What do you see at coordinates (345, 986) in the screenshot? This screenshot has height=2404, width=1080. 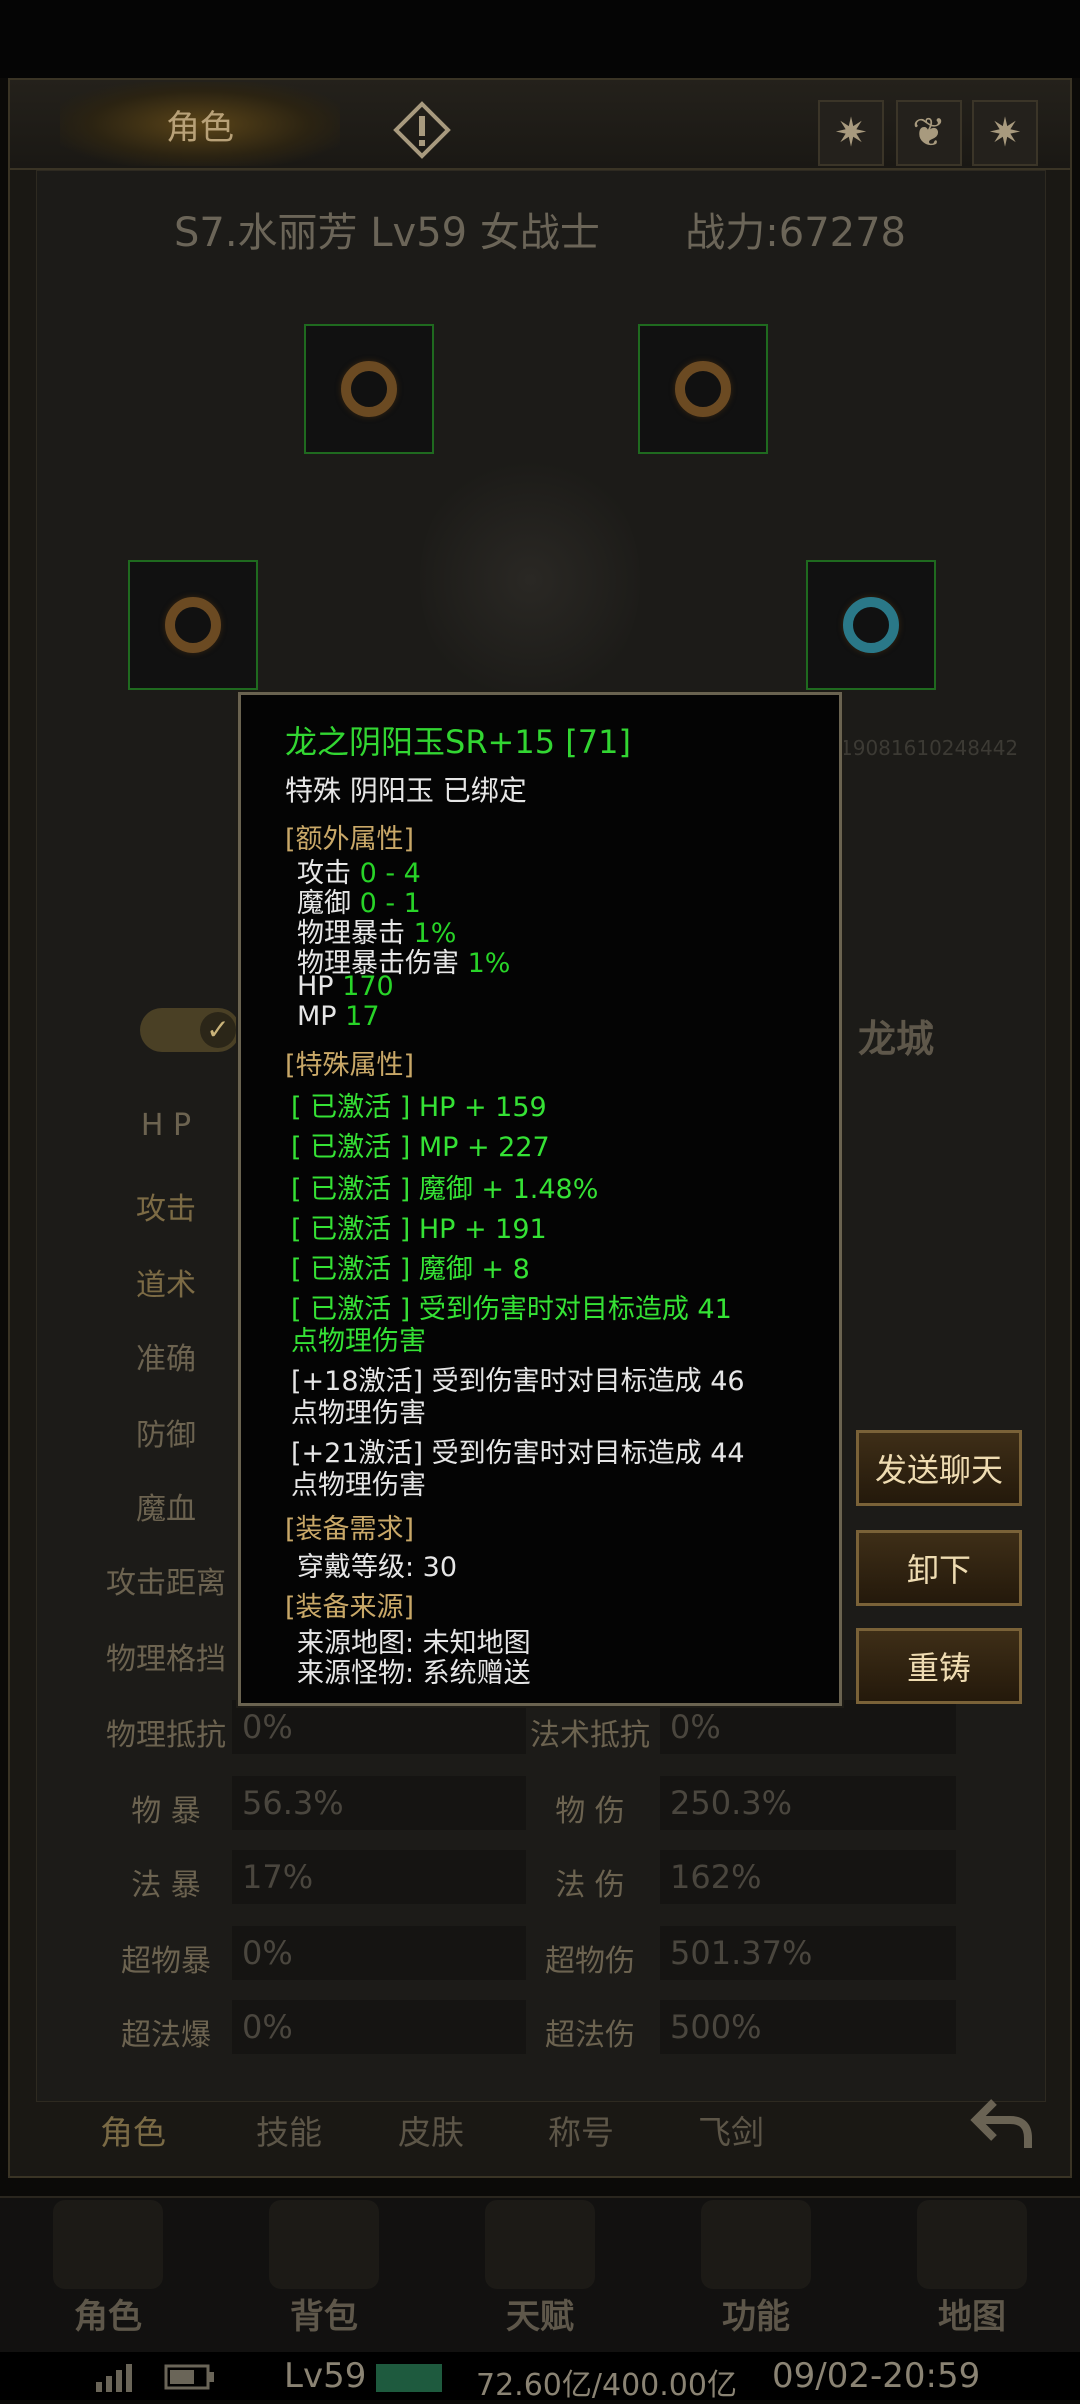 I see `extra-attr-row: HP 170` at bounding box center [345, 986].